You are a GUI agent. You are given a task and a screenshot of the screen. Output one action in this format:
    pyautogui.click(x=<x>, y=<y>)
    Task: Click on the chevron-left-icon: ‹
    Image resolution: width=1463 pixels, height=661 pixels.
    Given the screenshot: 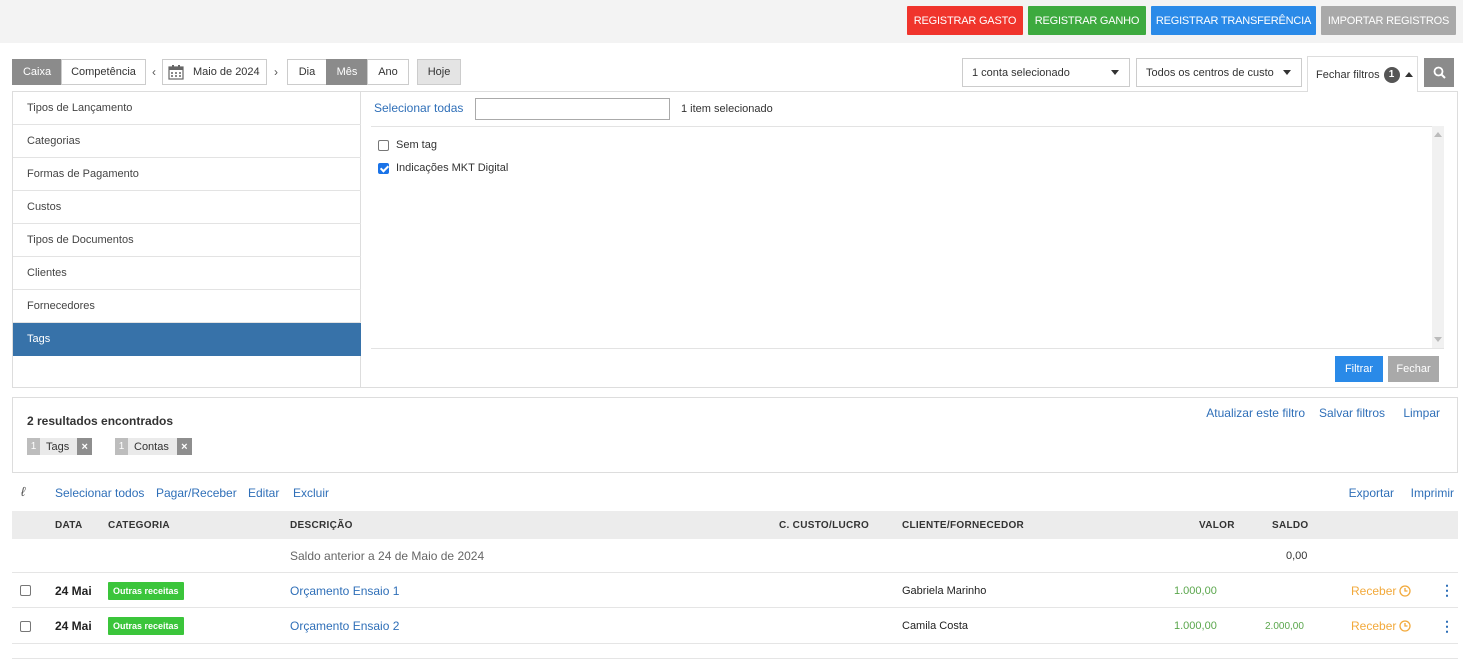 What is the action you would take?
    pyautogui.click(x=154, y=72)
    